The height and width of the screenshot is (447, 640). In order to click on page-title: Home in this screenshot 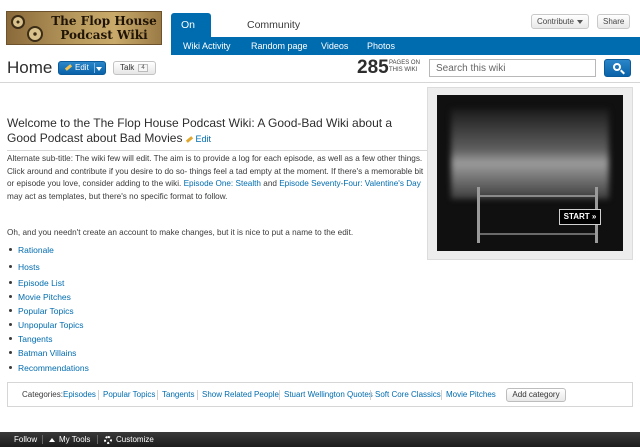, I will do `click(30, 67)`.